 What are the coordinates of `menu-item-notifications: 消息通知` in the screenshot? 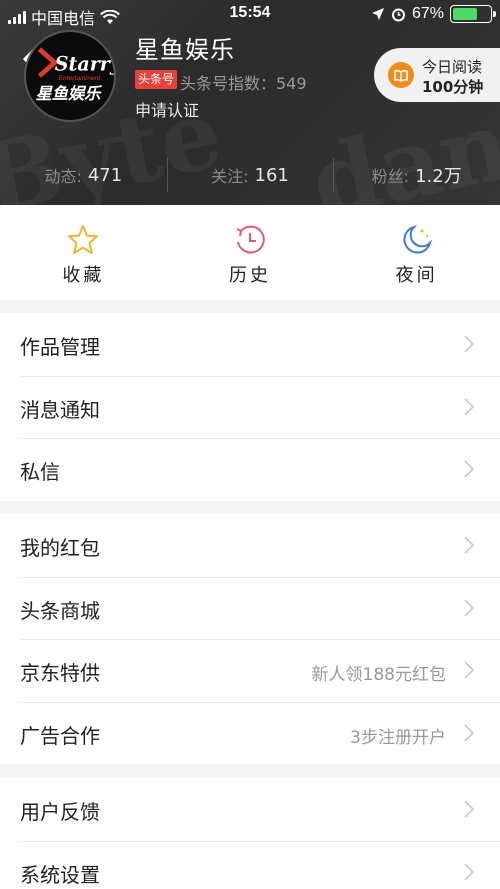 It's located at (250, 407).